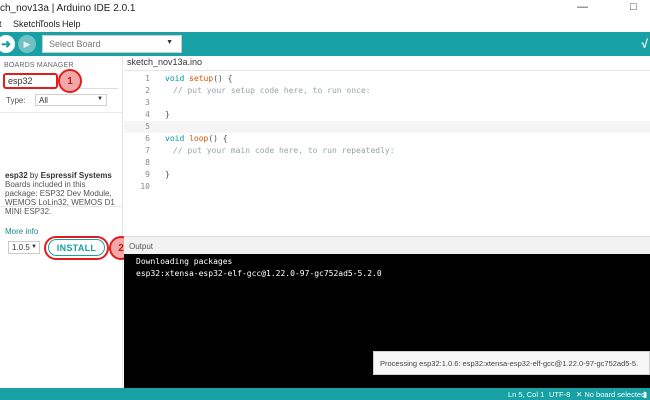 This screenshot has height=400, width=650. What do you see at coordinates (387, 127) in the screenshot?
I see `code-line-current: 5` at bounding box center [387, 127].